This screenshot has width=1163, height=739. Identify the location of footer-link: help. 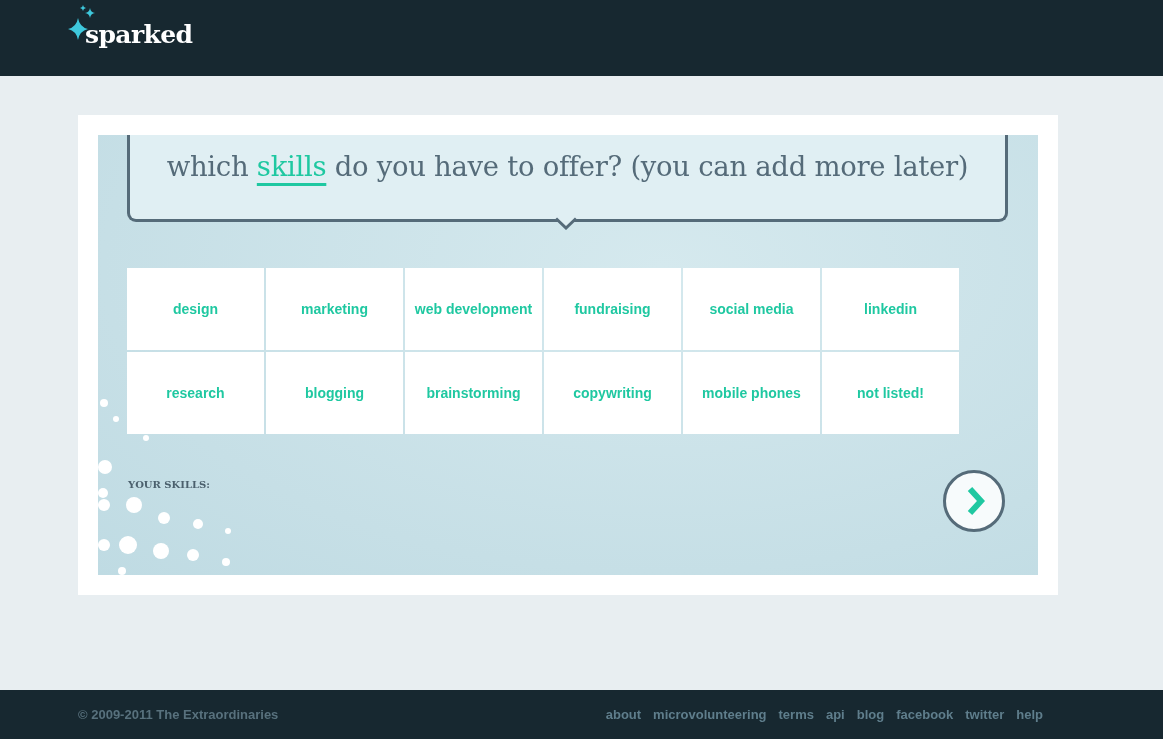
(1029, 714).